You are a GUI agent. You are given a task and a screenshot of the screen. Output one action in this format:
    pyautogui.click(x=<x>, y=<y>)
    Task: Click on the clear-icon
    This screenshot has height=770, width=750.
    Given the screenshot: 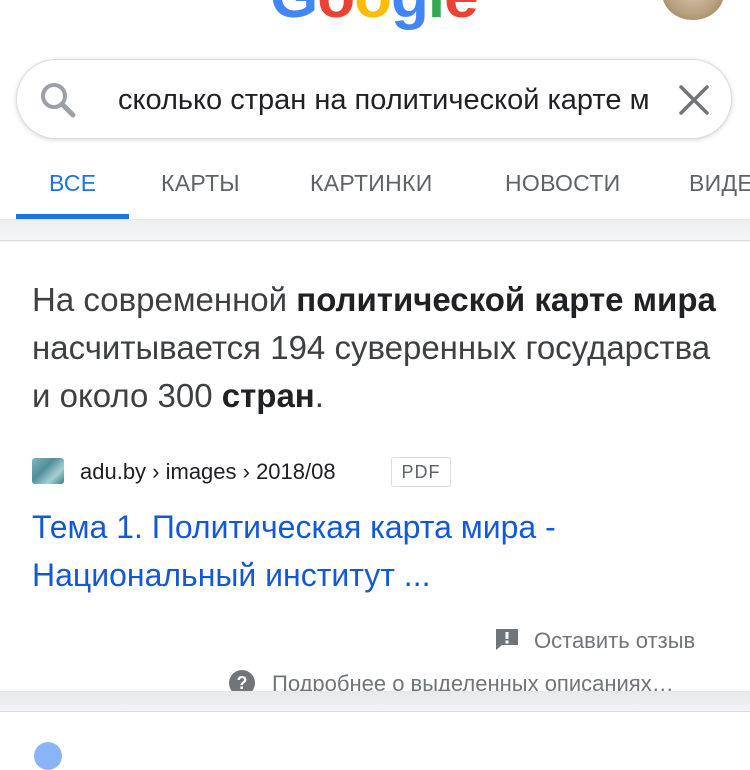 What is the action you would take?
    pyautogui.click(x=694, y=100)
    